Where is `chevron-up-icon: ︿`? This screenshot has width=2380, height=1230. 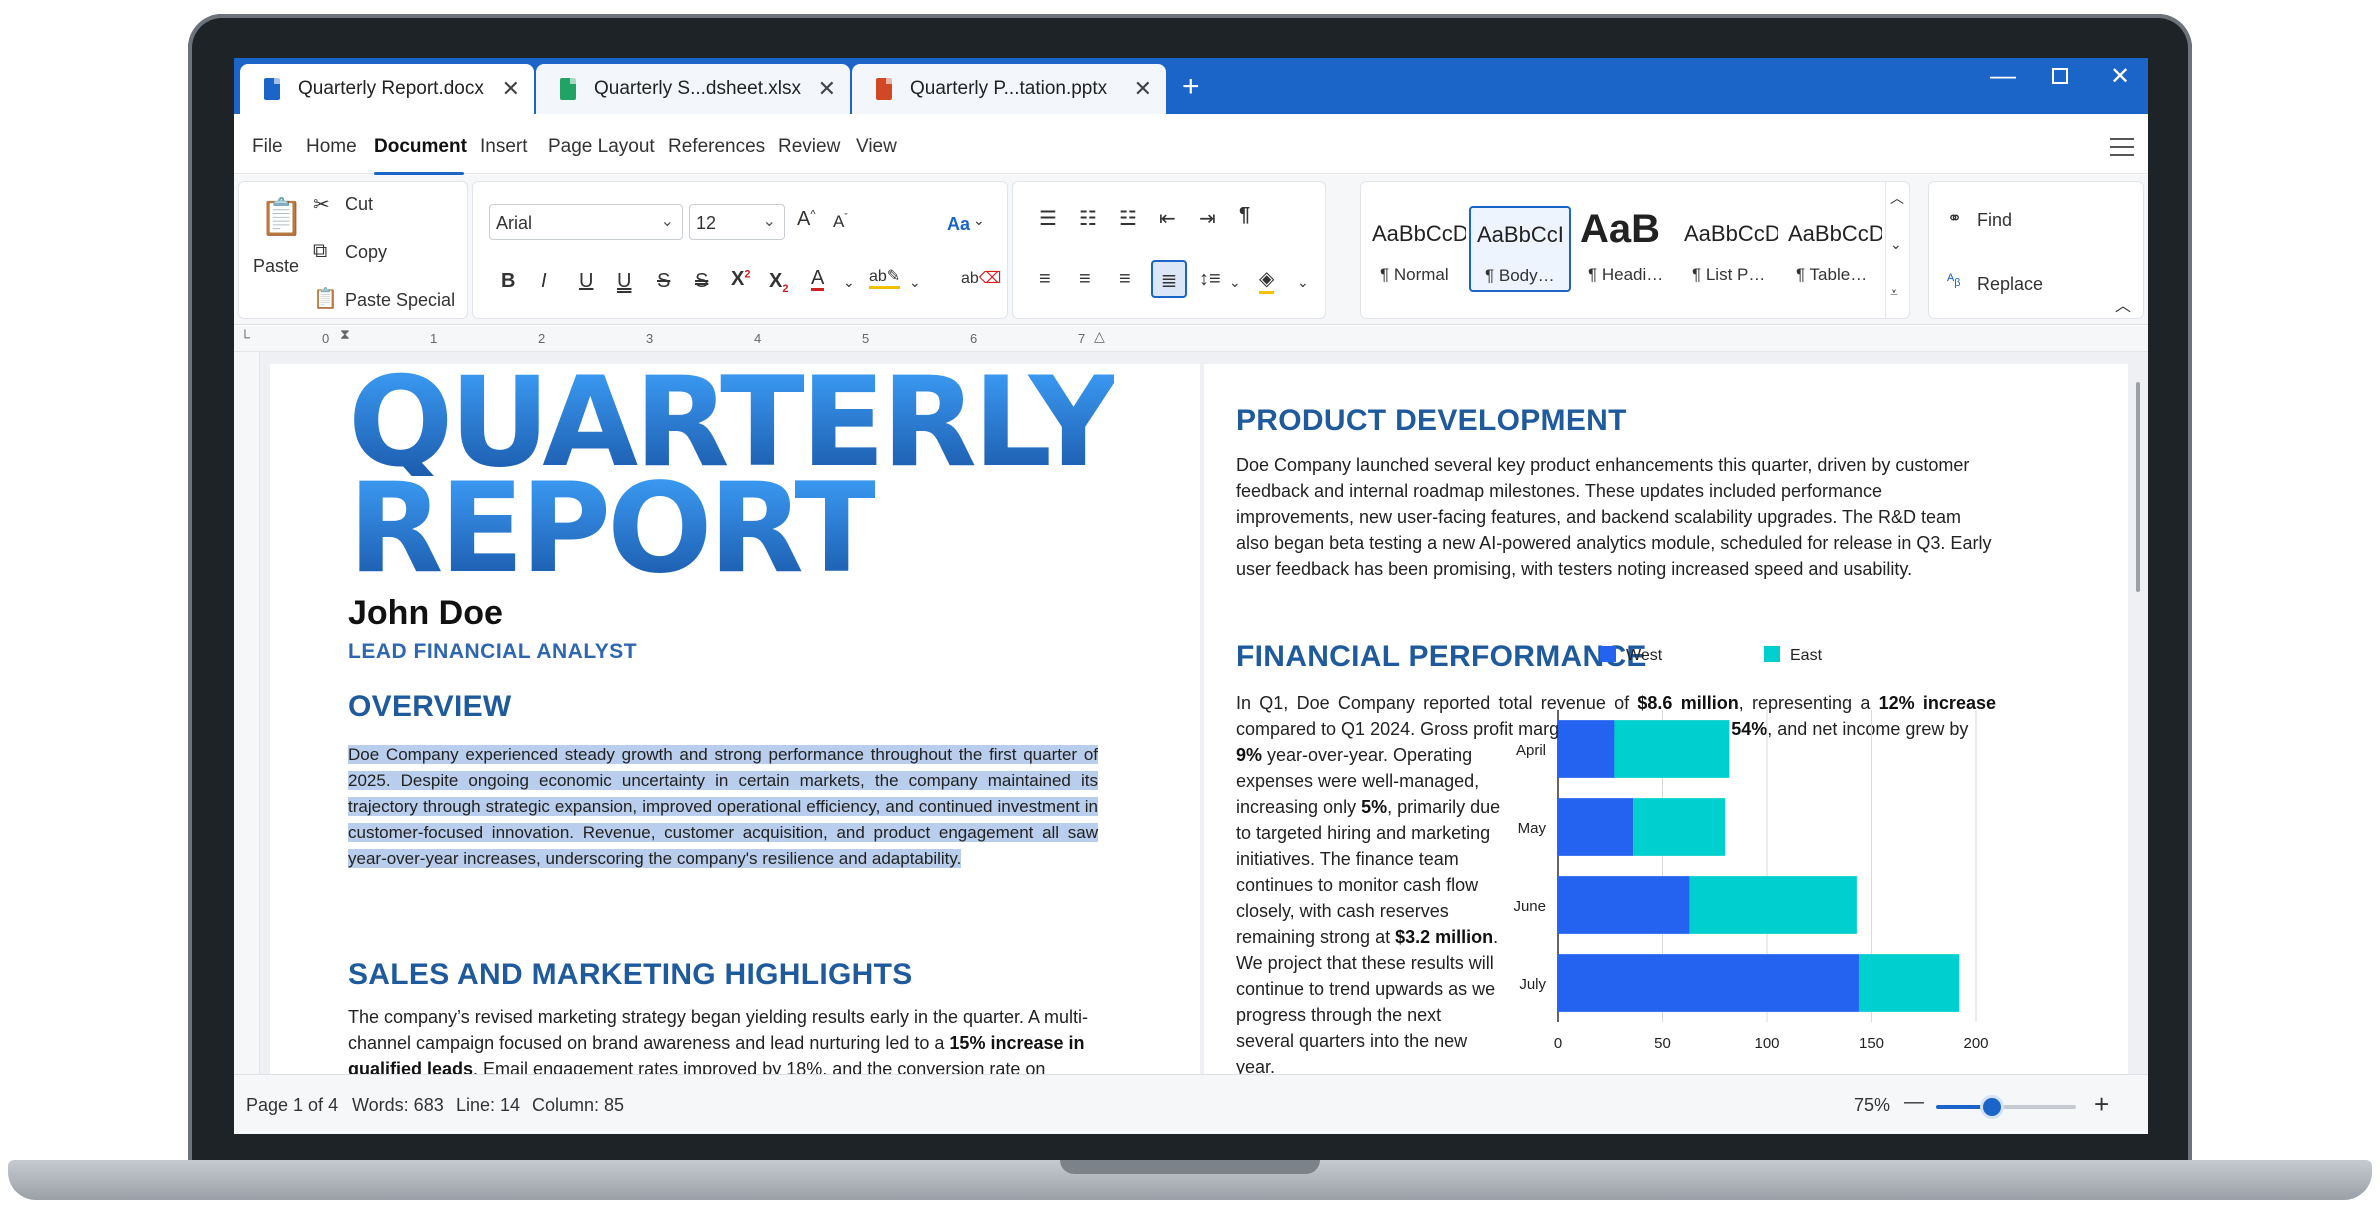
chevron-up-icon: ︿ is located at coordinates (1897, 198).